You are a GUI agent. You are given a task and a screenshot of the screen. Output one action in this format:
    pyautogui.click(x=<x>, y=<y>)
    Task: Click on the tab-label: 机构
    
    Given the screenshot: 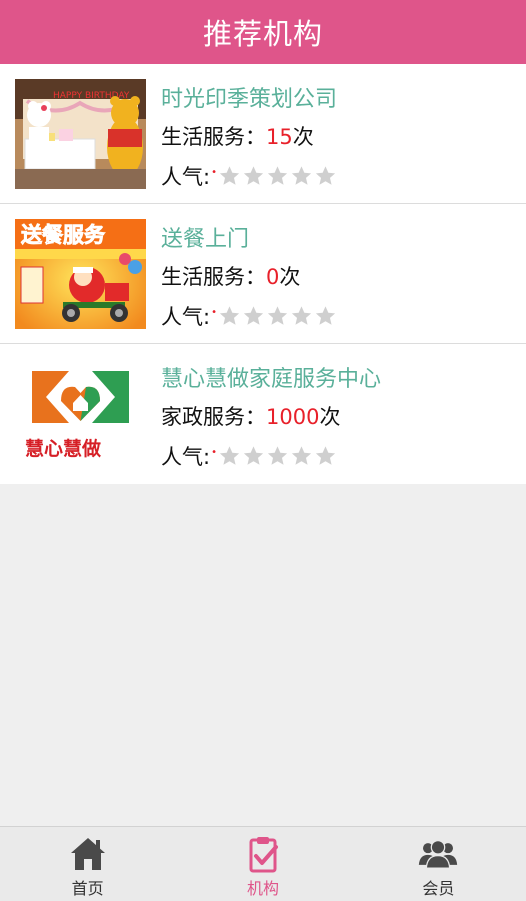 What is the action you would take?
    pyautogui.click(x=262, y=888)
    